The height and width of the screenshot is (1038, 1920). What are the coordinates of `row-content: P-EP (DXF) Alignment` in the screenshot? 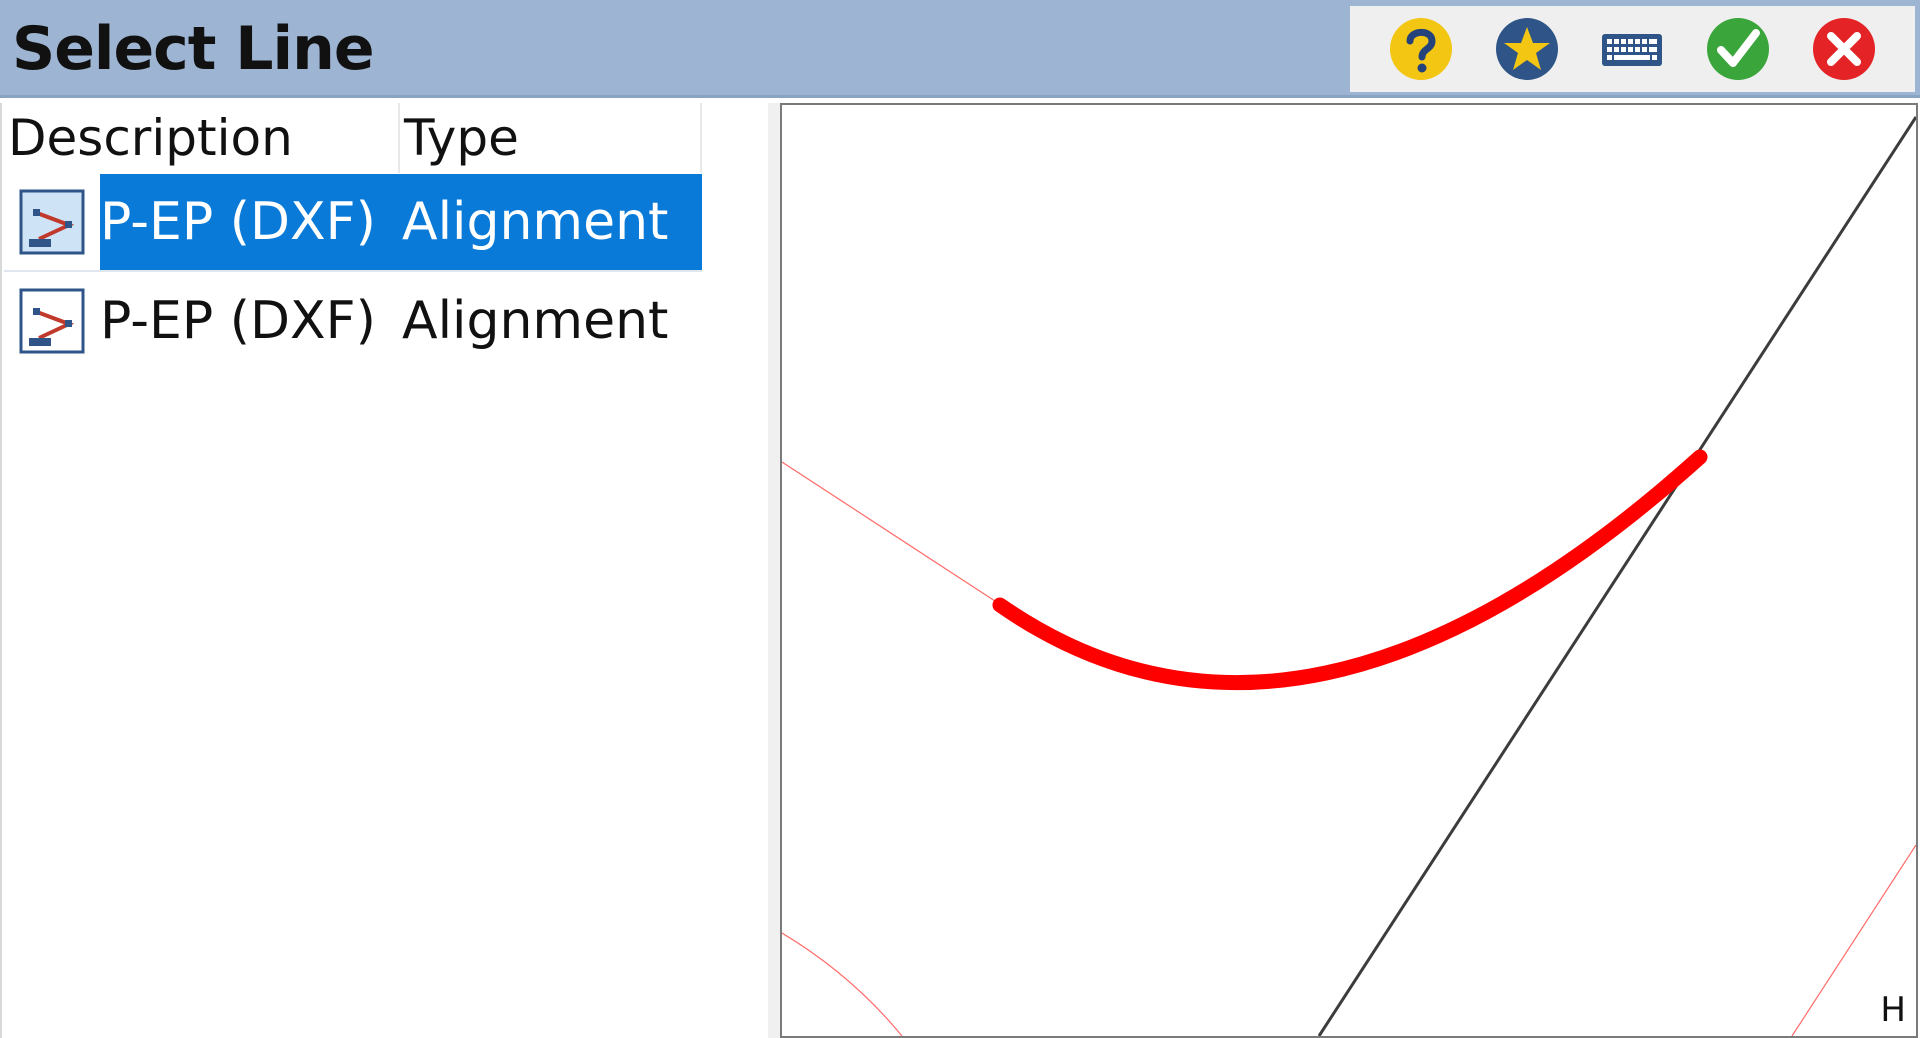 It's located at (401, 321).